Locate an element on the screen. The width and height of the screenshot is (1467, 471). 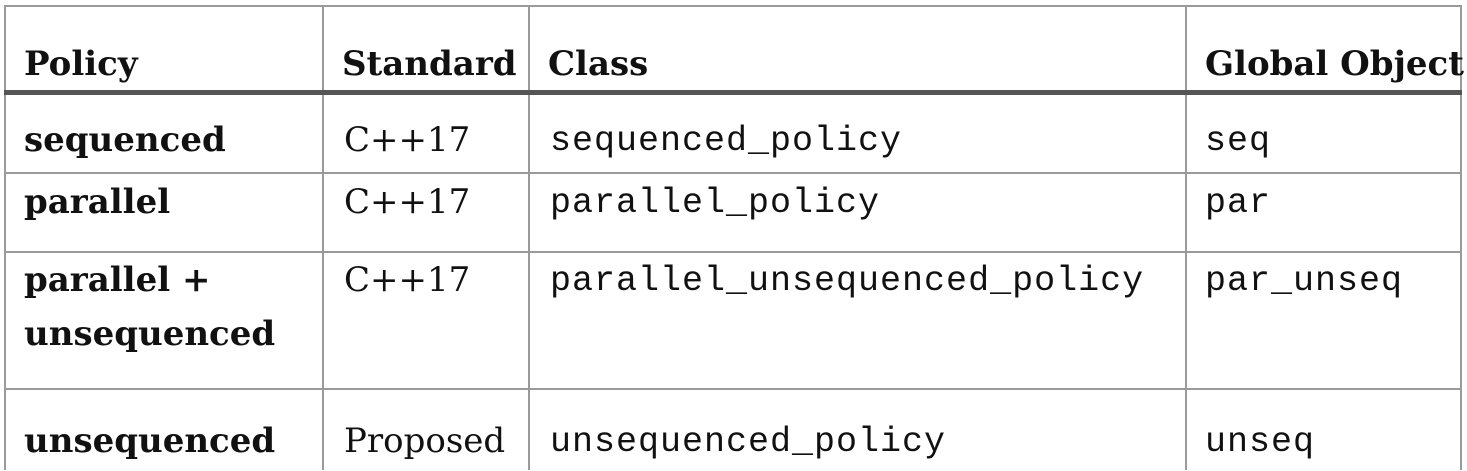
cell-class: unsequenced_policy is located at coordinates (857, 429).